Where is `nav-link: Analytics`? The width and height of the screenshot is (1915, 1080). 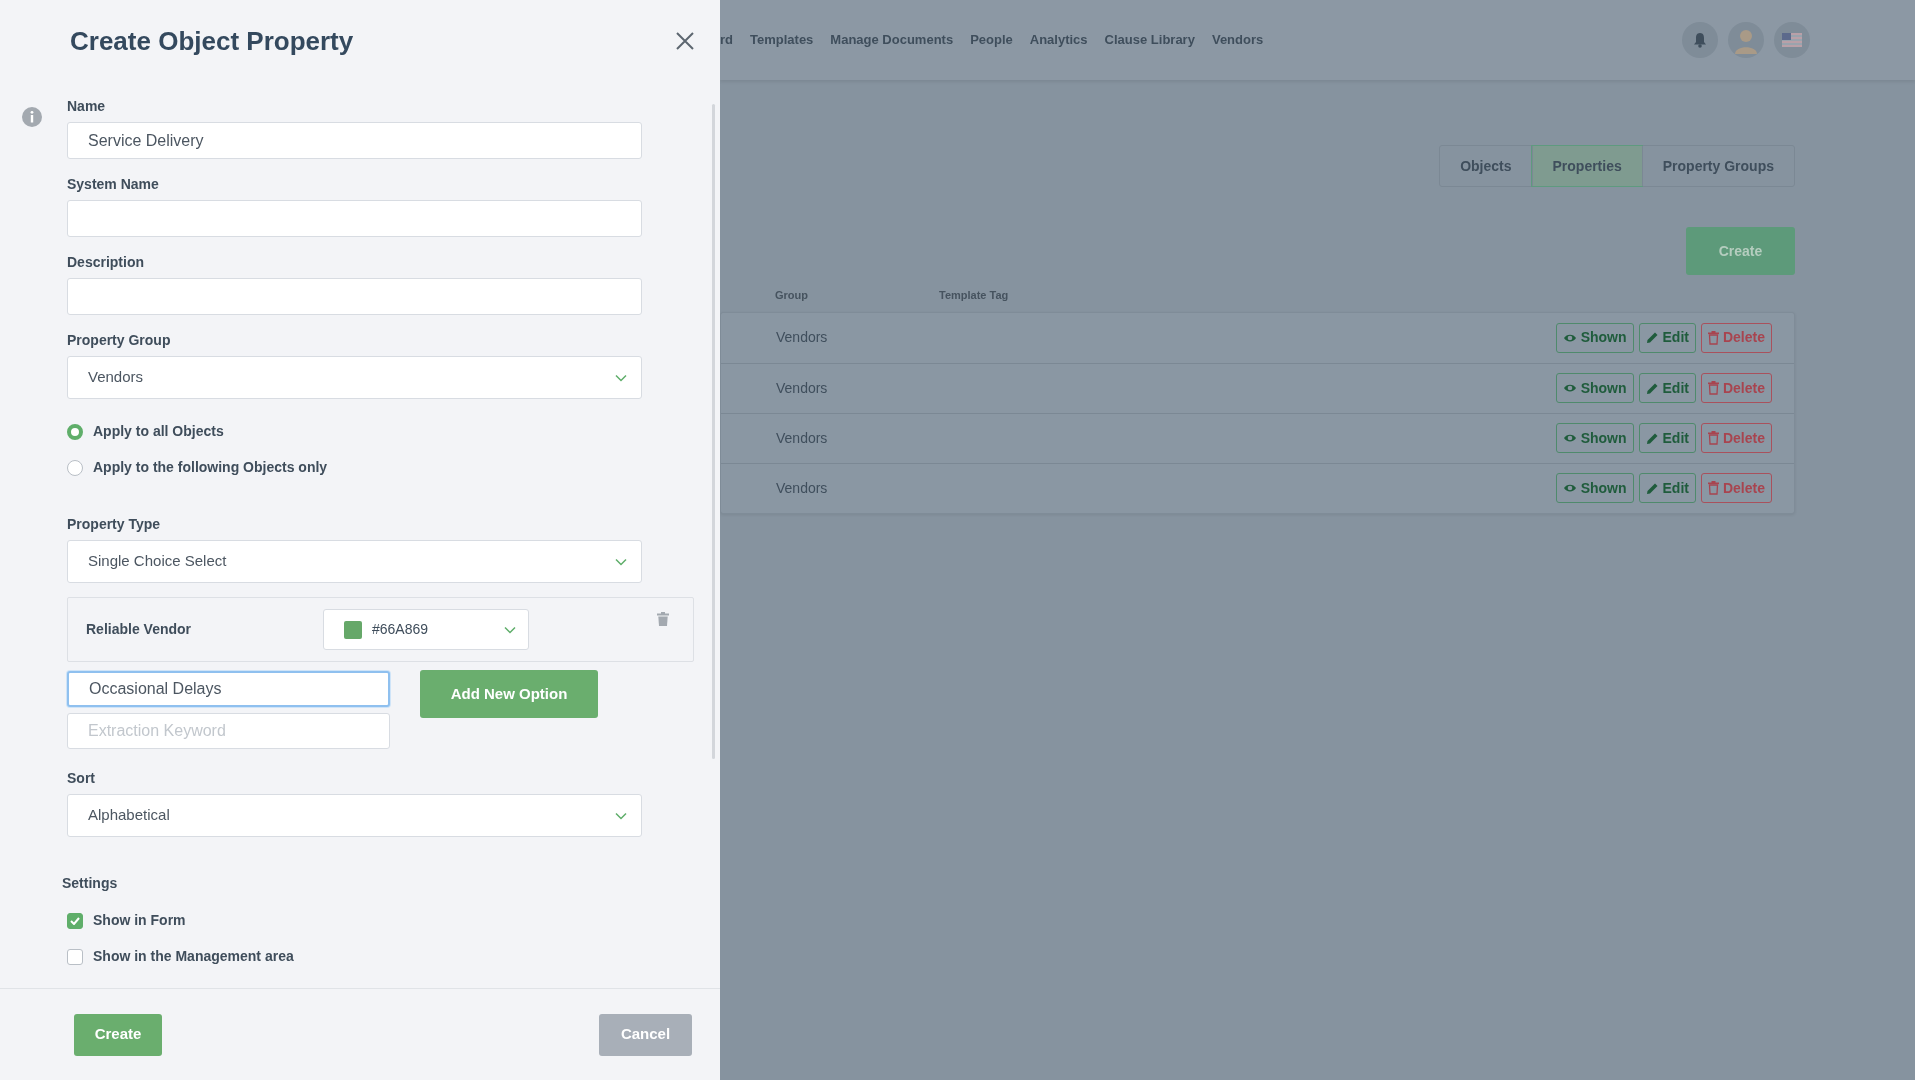
nav-link: Analytics is located at coordinates (1058, 40).